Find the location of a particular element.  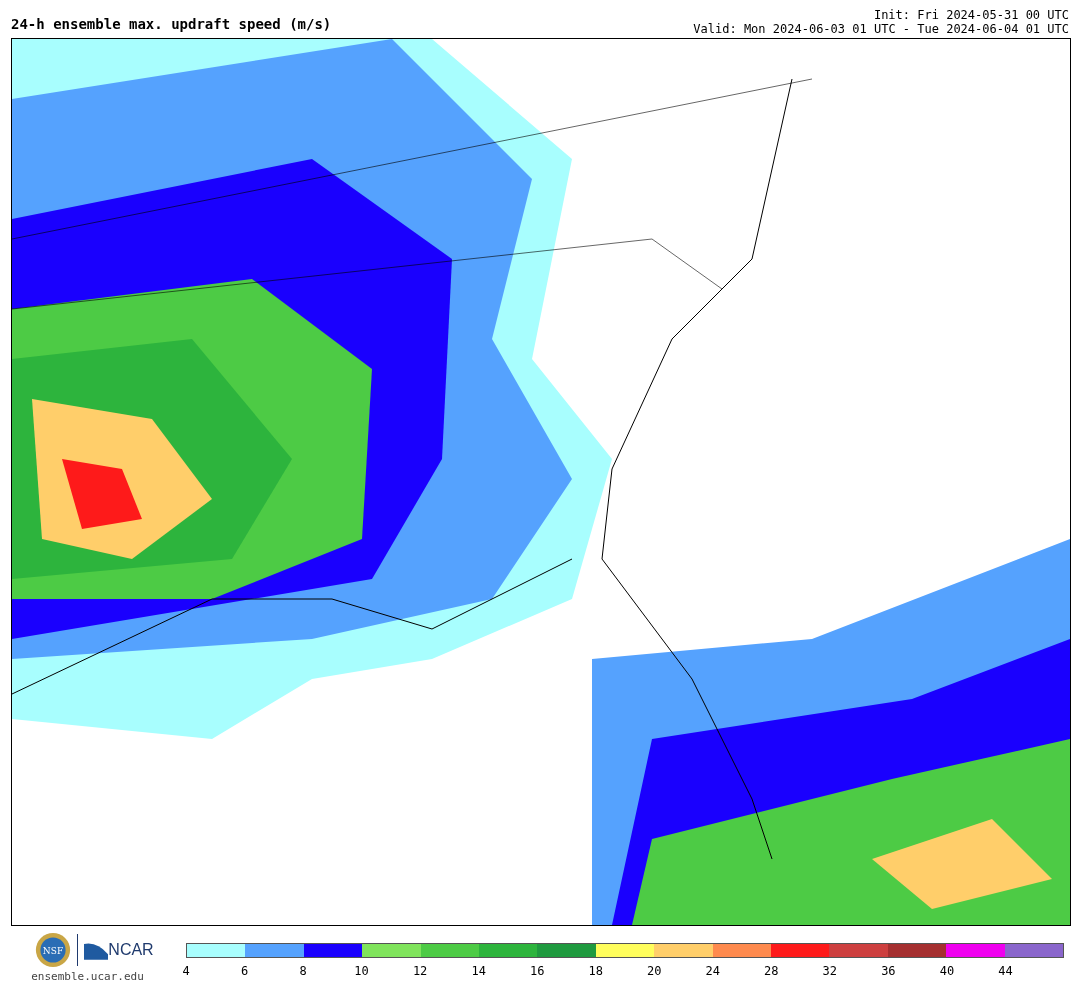

init-time: Init: Fri 2024-05-31 00 UTC is located at coordinates (971, 15).